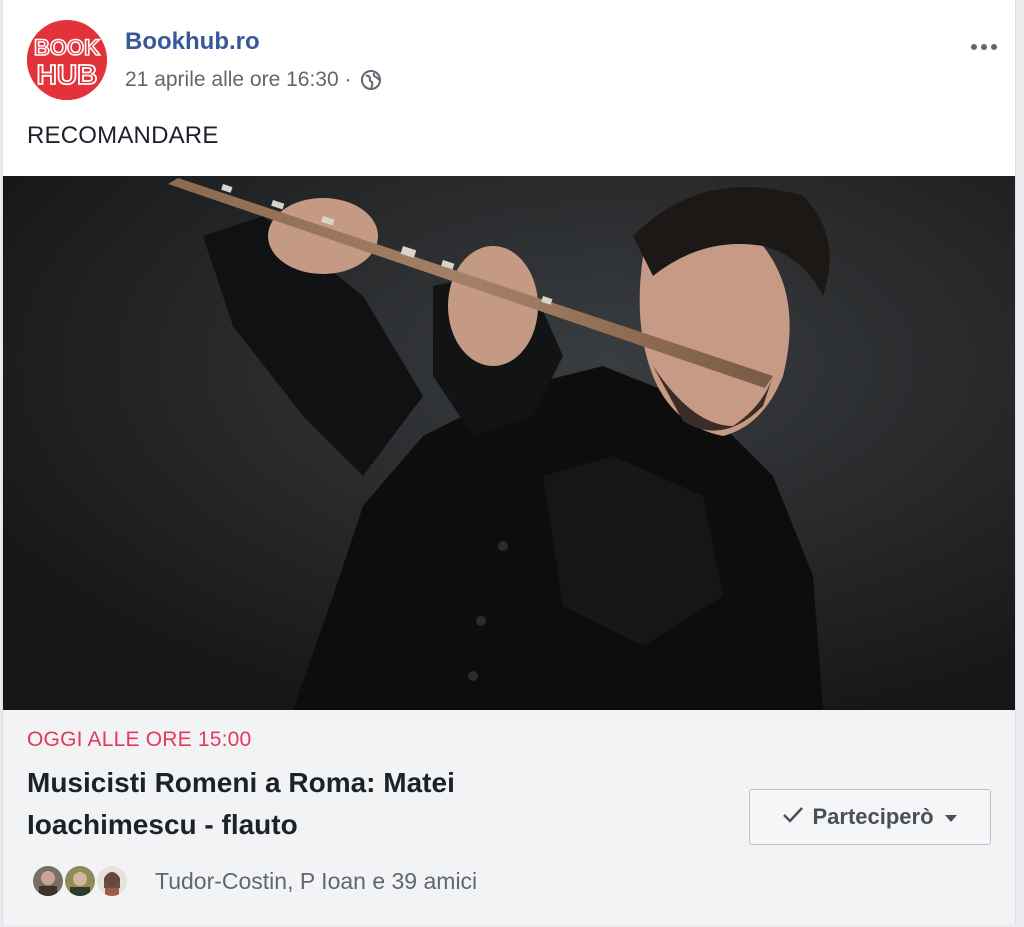  I want to click on event-date: OGGI ALLE ORE 15:00, so click(139, 739).